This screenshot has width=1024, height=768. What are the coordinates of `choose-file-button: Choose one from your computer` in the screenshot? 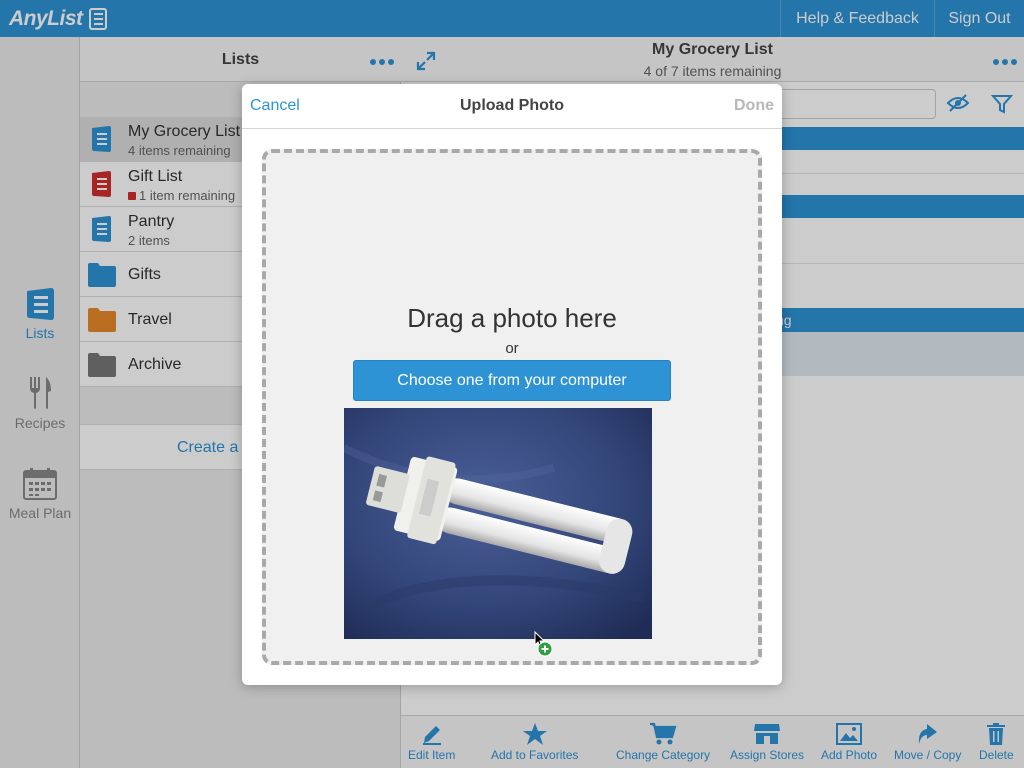 It's located at (512, 380).